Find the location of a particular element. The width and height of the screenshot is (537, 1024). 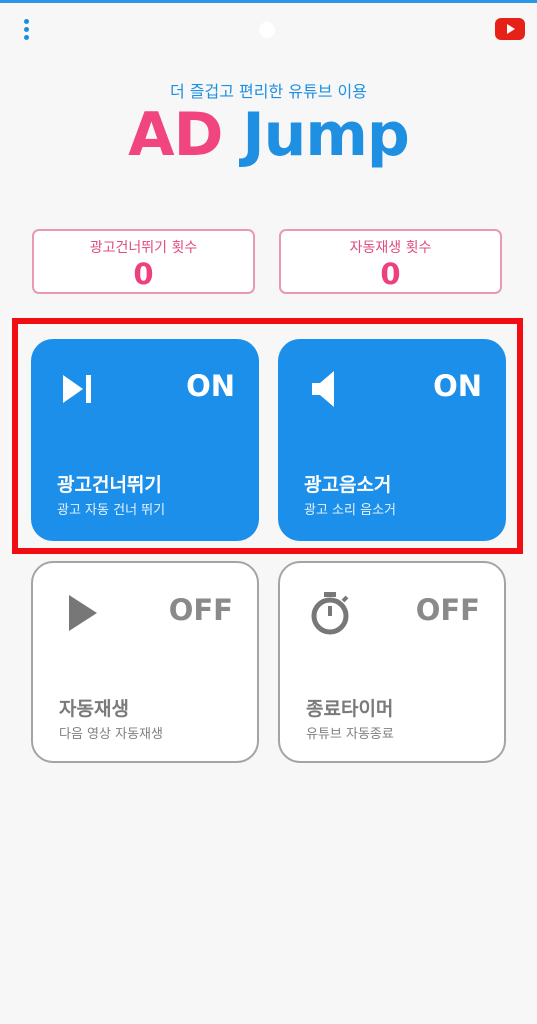

autoplay-counter: 자동재생 횟수 0 is located at coordinates (390, 261).